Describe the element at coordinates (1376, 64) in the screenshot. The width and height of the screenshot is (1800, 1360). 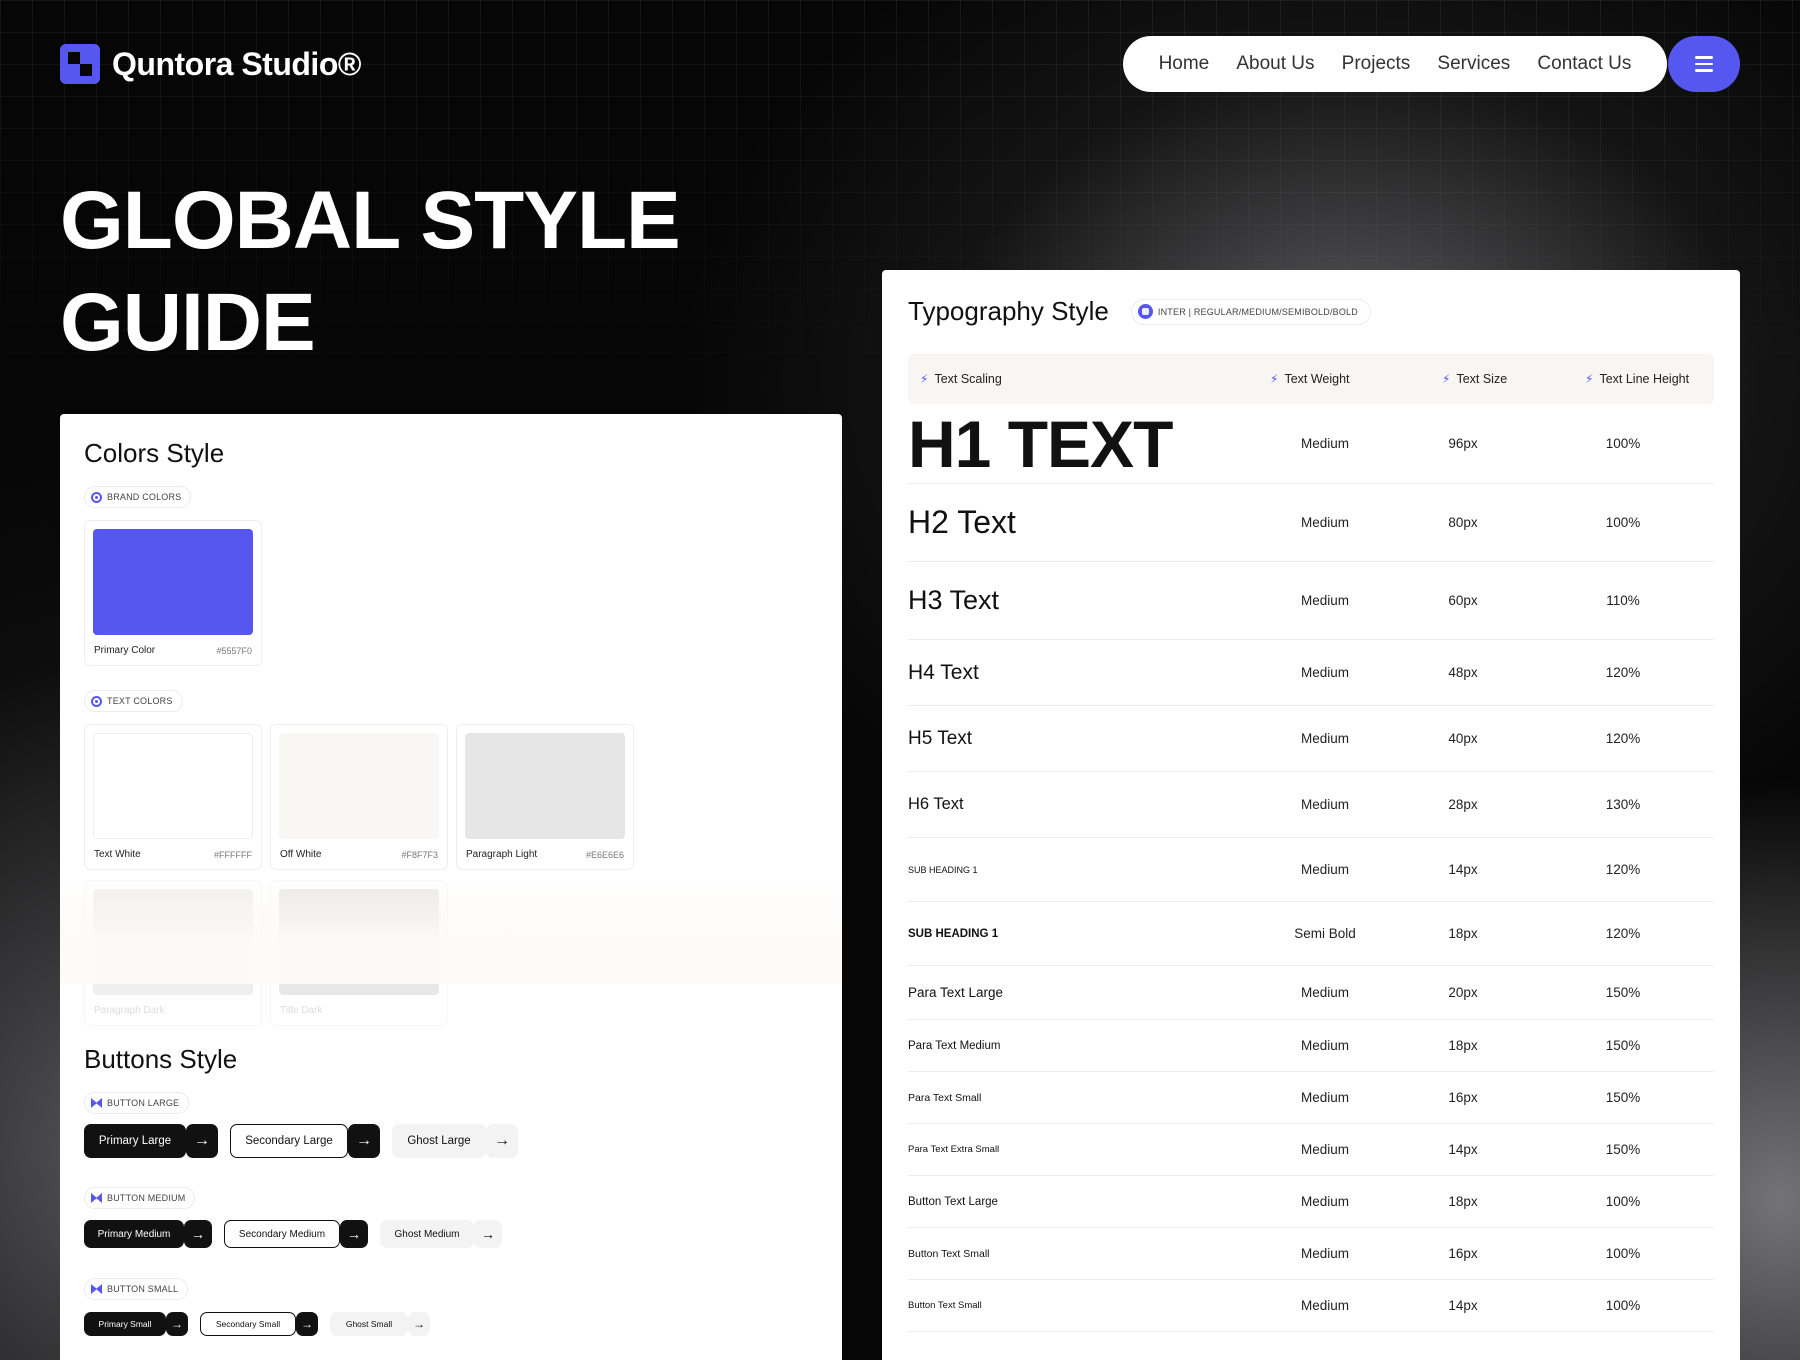
I see `nav-projects: Projects` at that location.